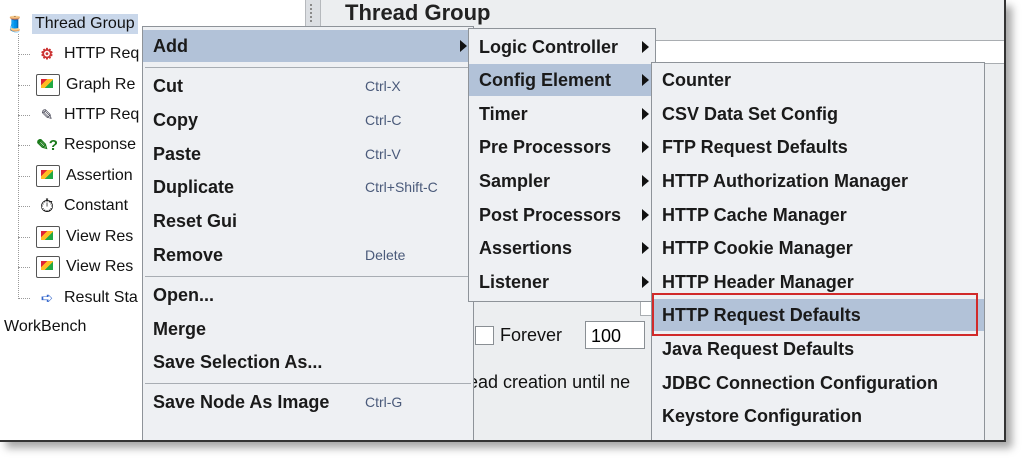  I want to click on tree-node-label: Constant, so click(96, 205).